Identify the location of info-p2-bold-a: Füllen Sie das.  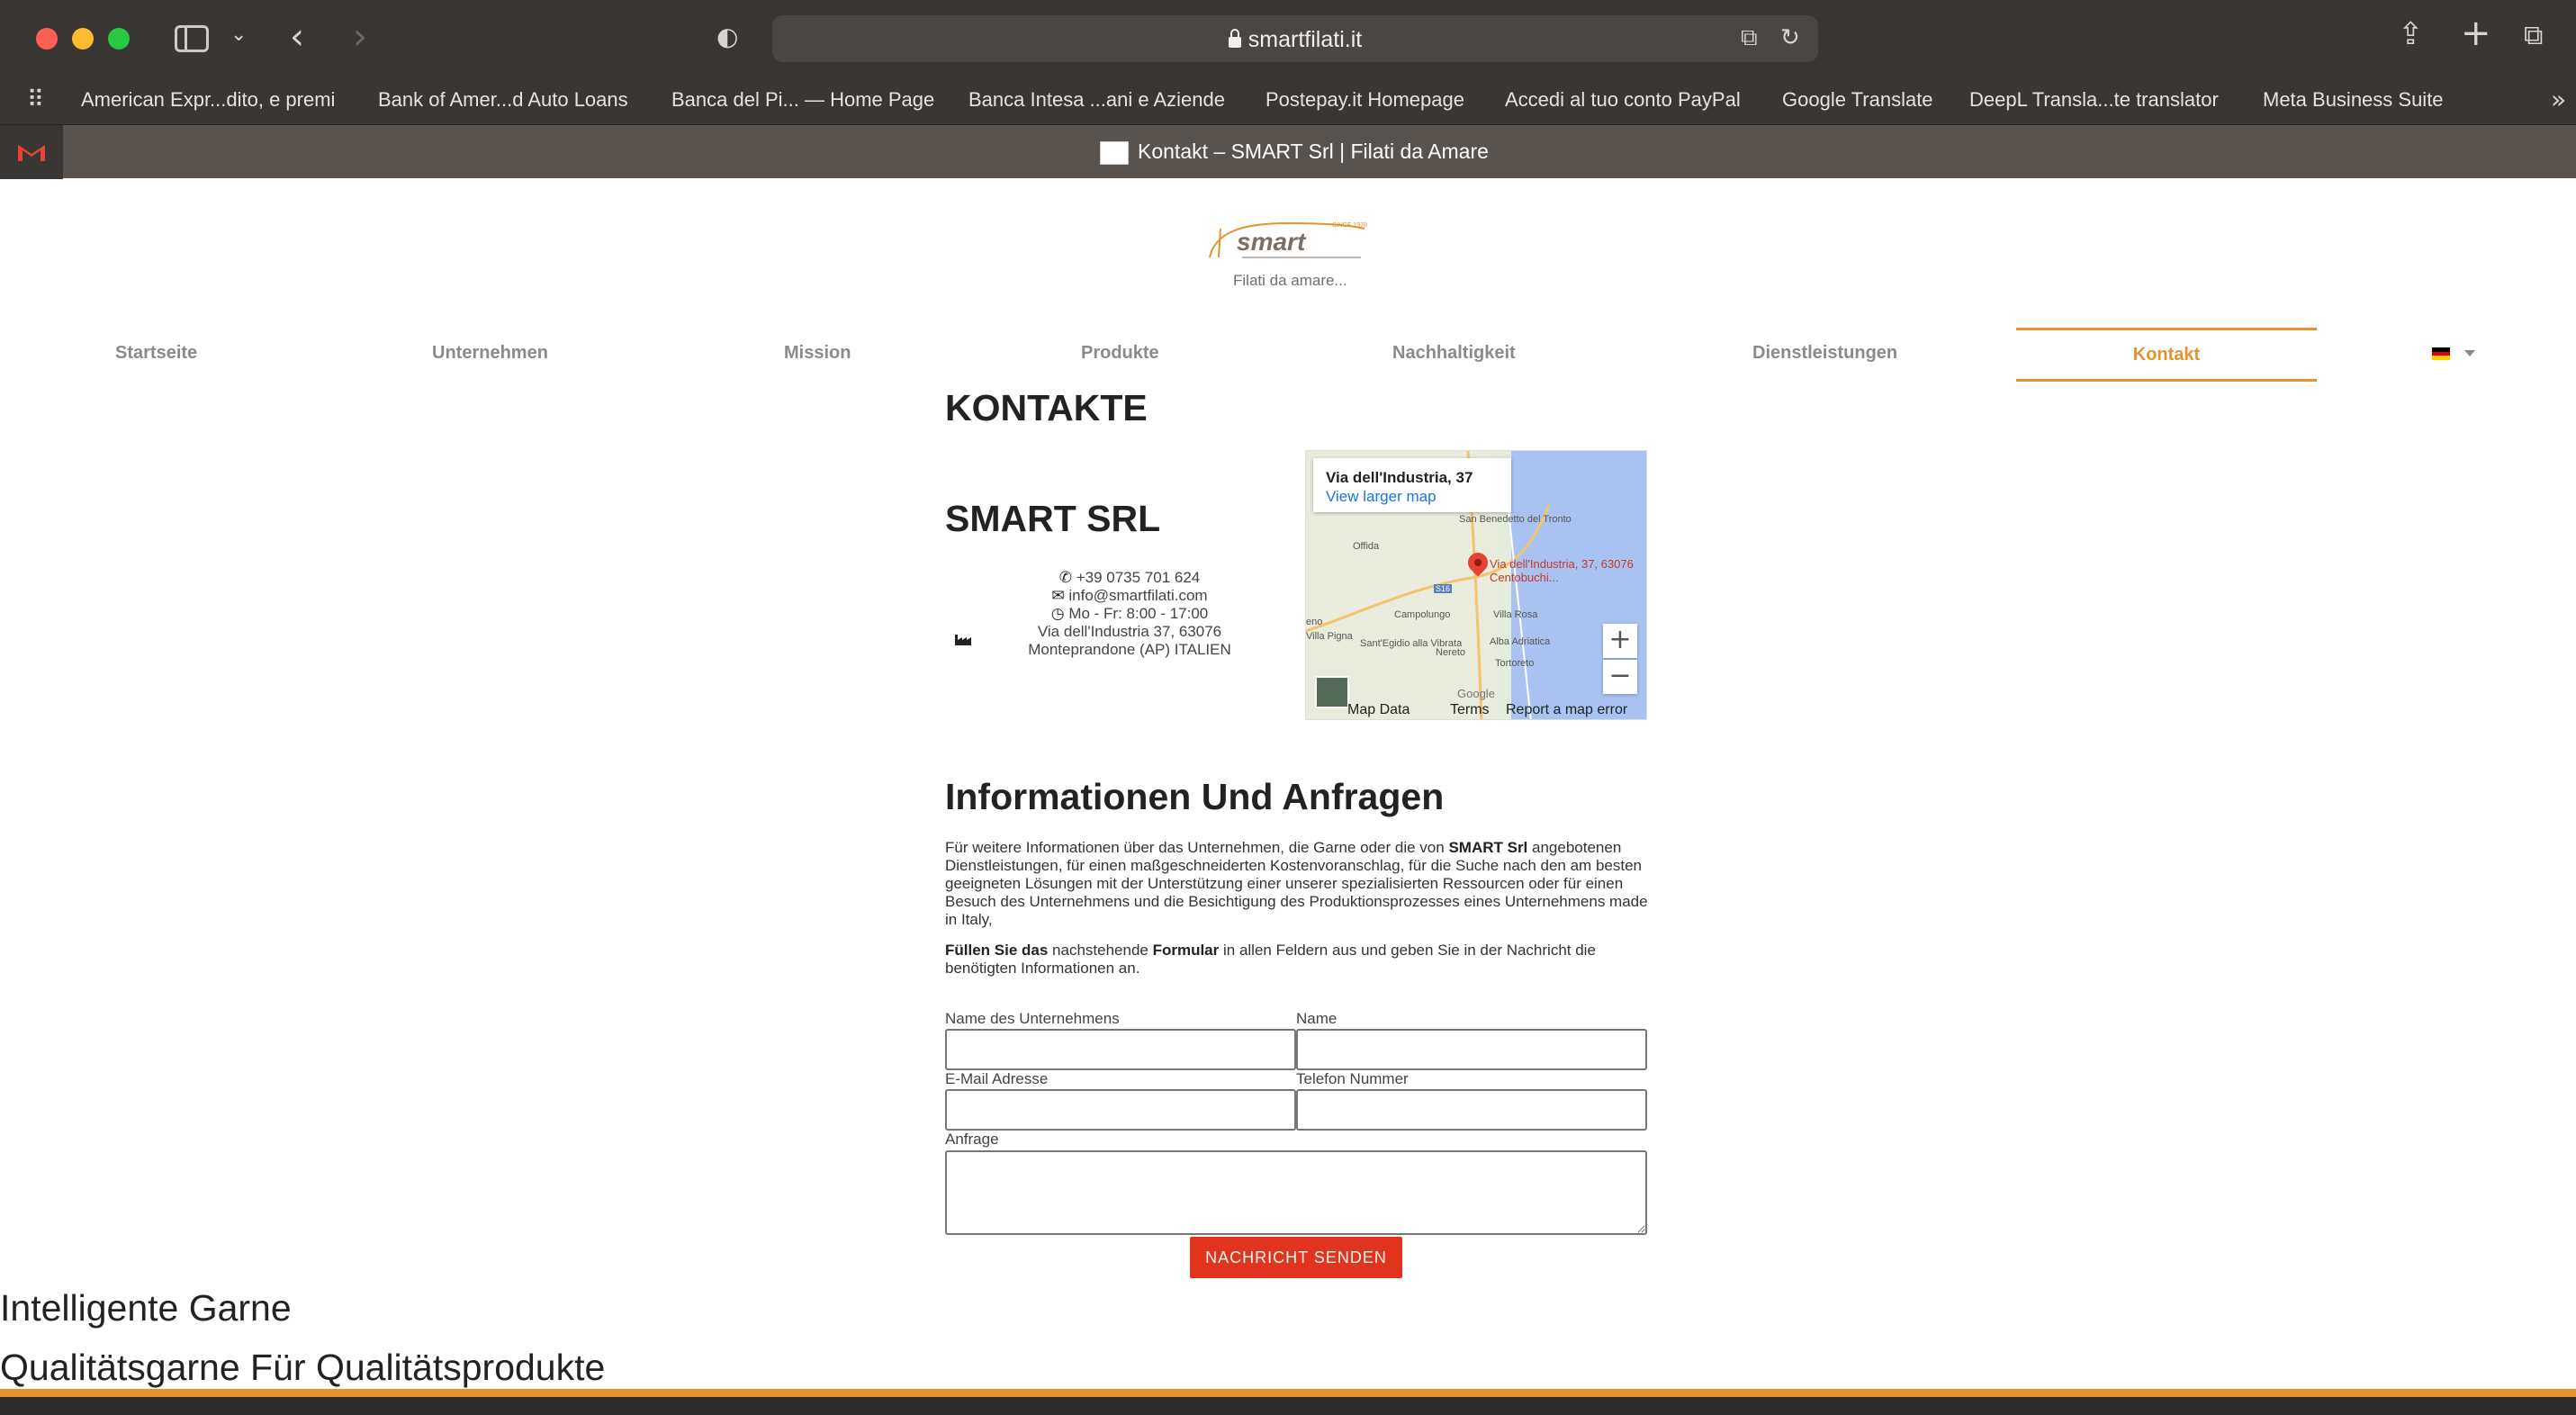
(997, 950).